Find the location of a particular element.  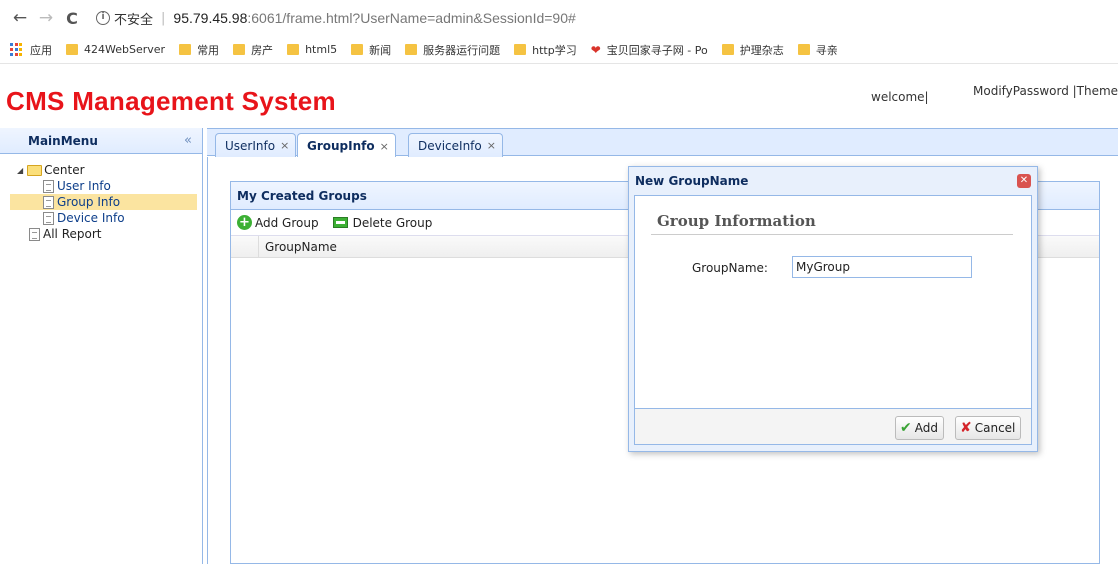

close-icon: ✕ is located at coordinates (1024, 181).